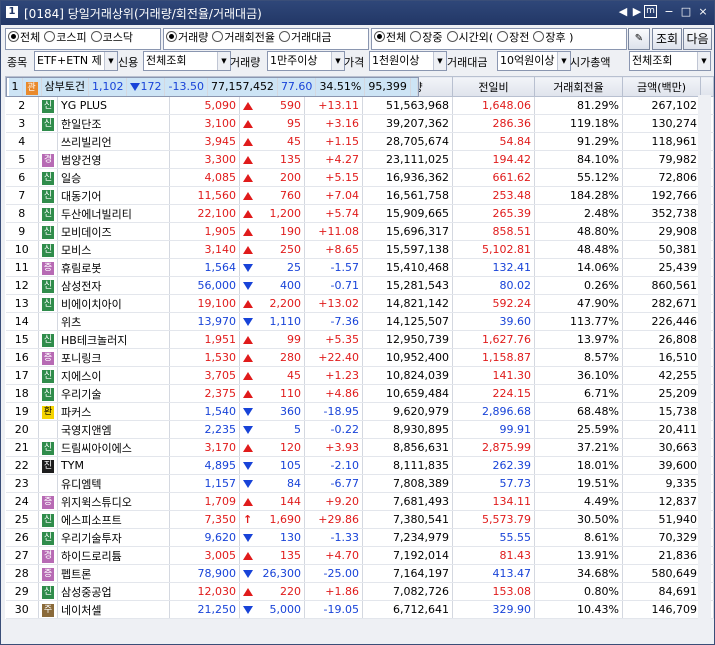 This screenshot has height=645, width=715. What do you see at coordinates (76, 61) in the screenshot?
I see `item-select: ETF+ETN 제 ▼` at bounding box center [76, 61].